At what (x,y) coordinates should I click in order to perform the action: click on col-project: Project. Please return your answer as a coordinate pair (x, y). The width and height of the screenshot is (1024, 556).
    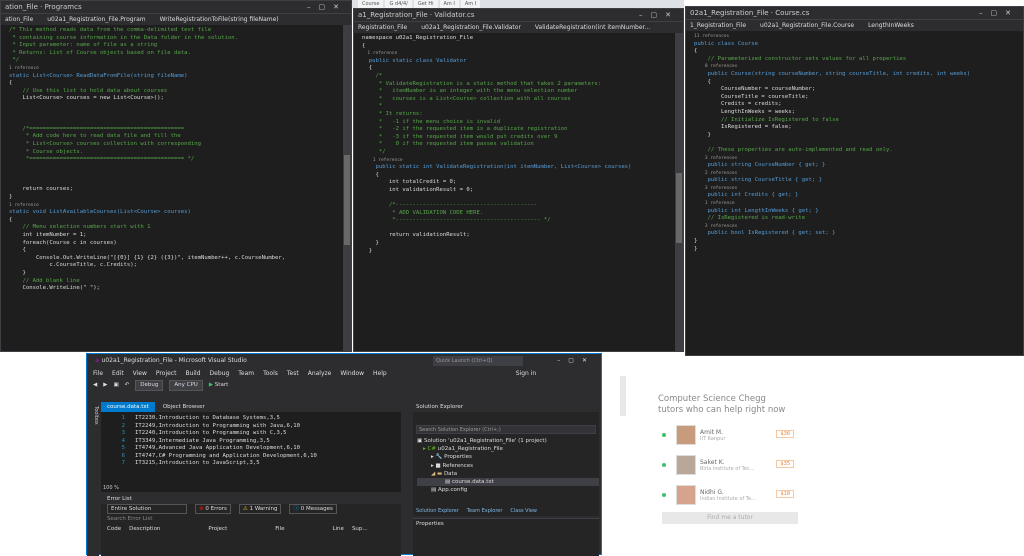
    Looking at the image, I should click on (217, 529).